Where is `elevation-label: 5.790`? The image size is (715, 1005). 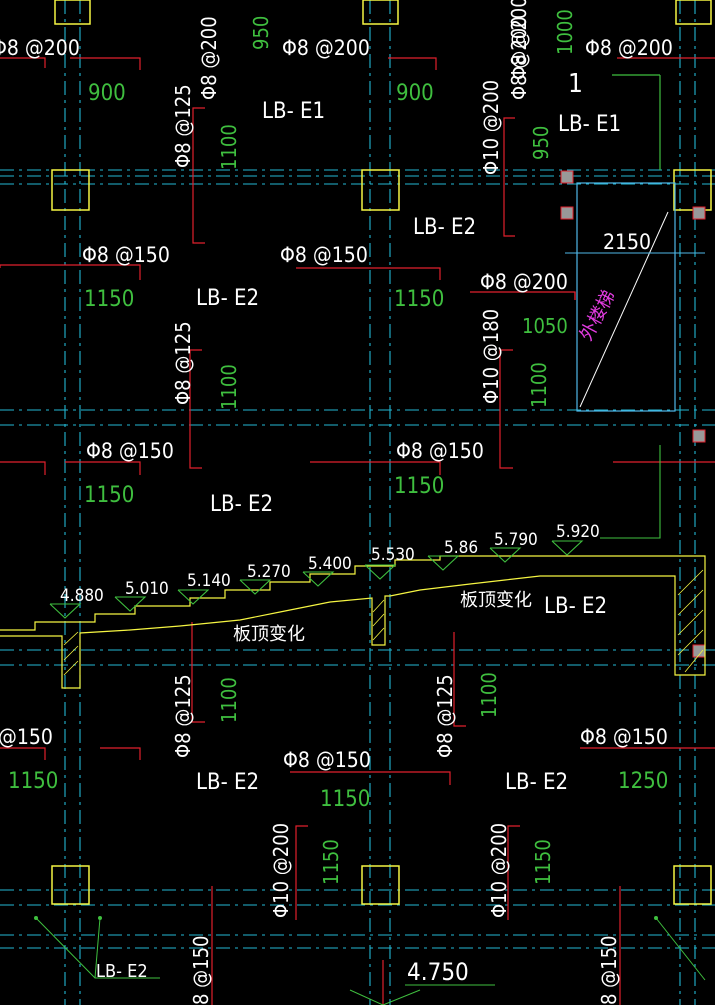 elevation-label: 5.790 is located at coordinates (516, 540).